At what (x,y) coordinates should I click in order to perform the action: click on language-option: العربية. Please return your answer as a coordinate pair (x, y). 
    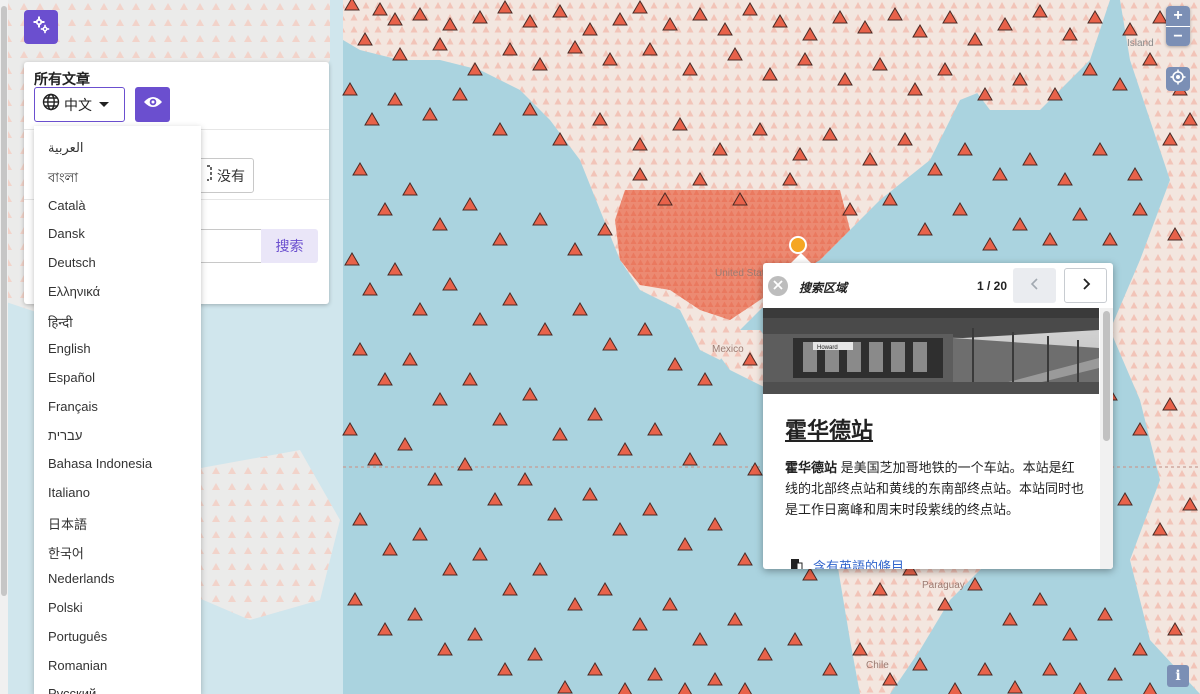
    Looking at the image, I should click on (66, 148).